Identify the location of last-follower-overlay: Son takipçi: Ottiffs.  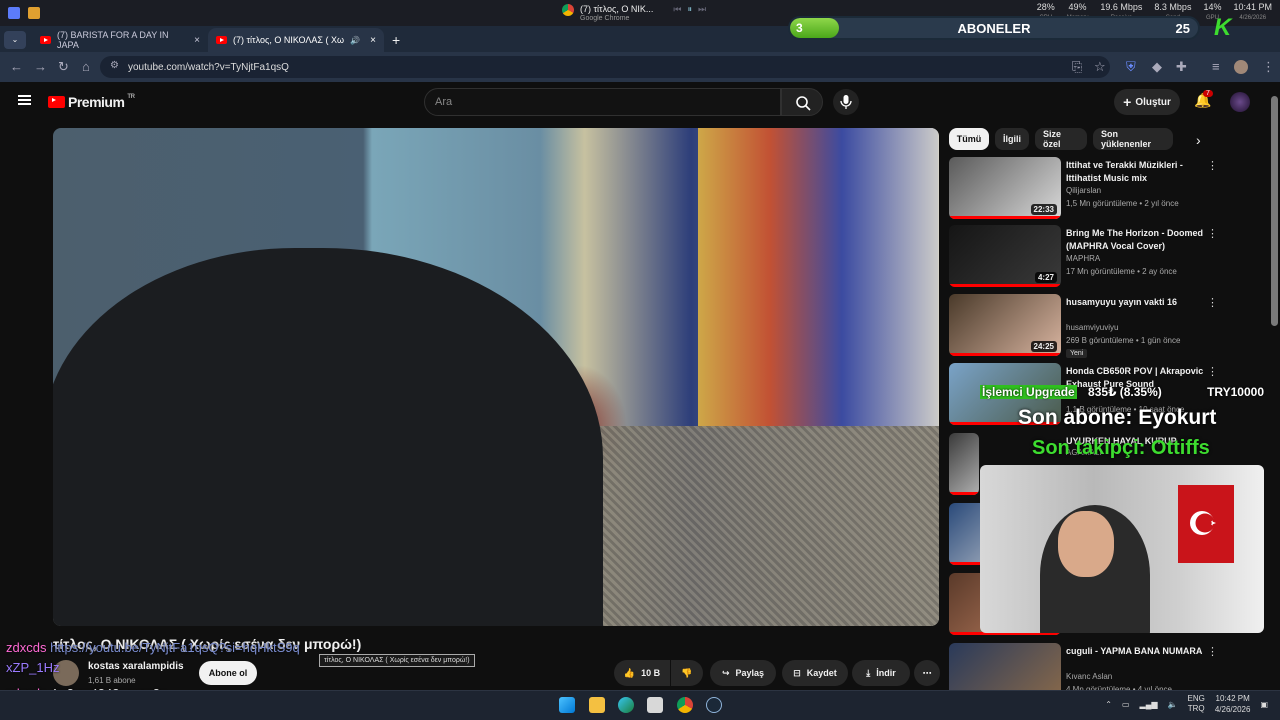
(1121, 448).